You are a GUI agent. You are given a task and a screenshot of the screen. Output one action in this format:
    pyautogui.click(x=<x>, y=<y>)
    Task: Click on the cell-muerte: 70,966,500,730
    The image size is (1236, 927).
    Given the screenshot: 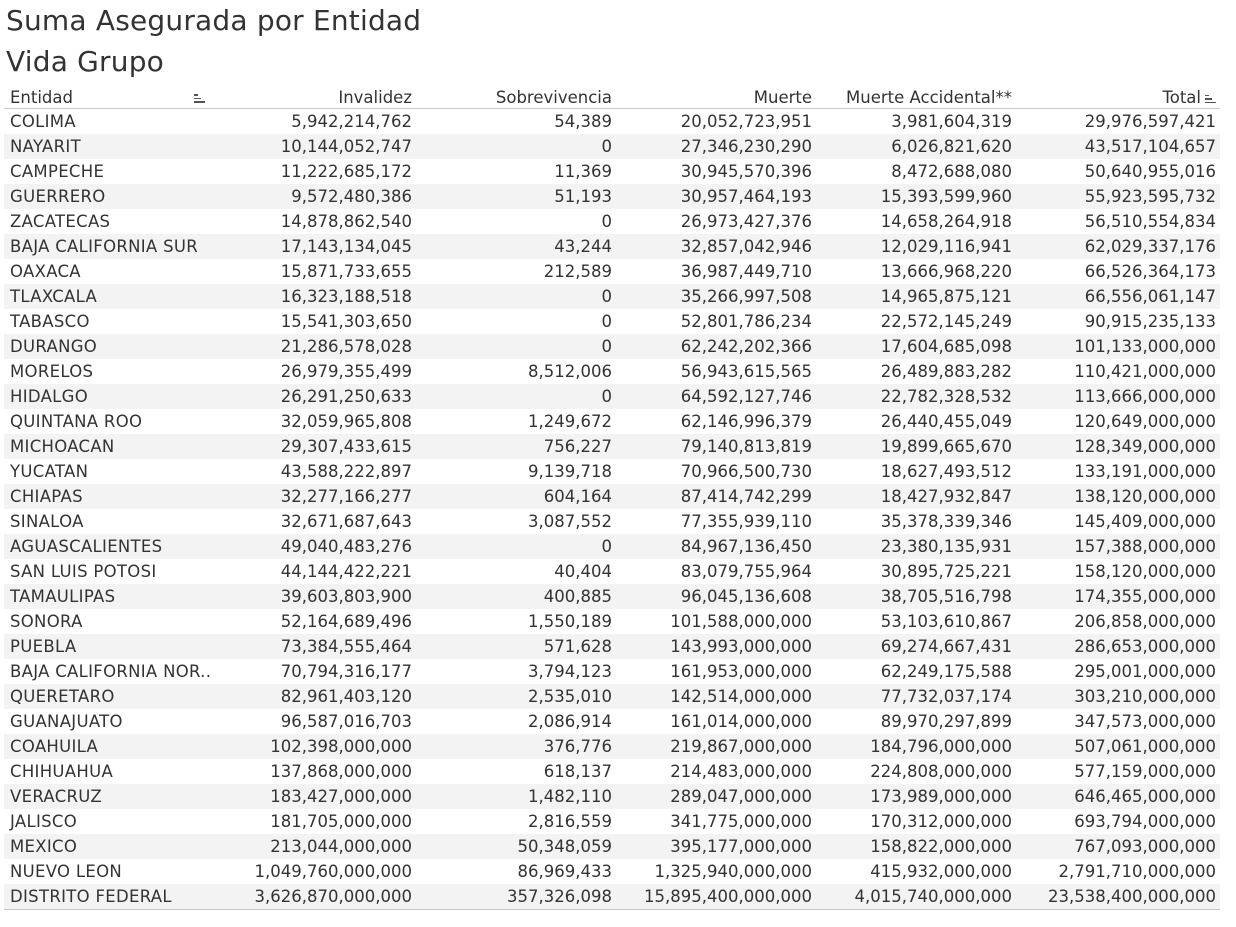 What is the action you would take?
    pyautogui.click(x=746, y=471)
    